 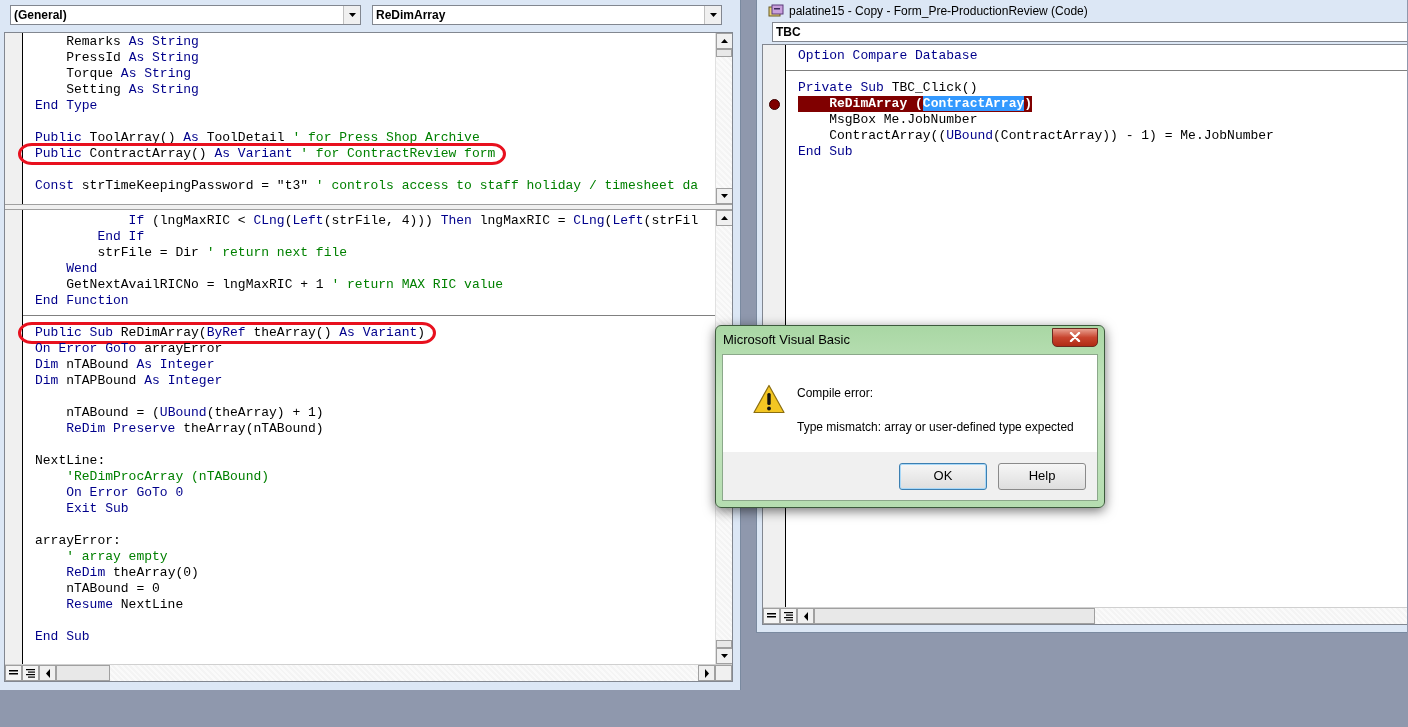 What do you see at coordinates (70, 461) in the screenshot?
I see `code-line: NextLine:` at bounding box center [70, 461].